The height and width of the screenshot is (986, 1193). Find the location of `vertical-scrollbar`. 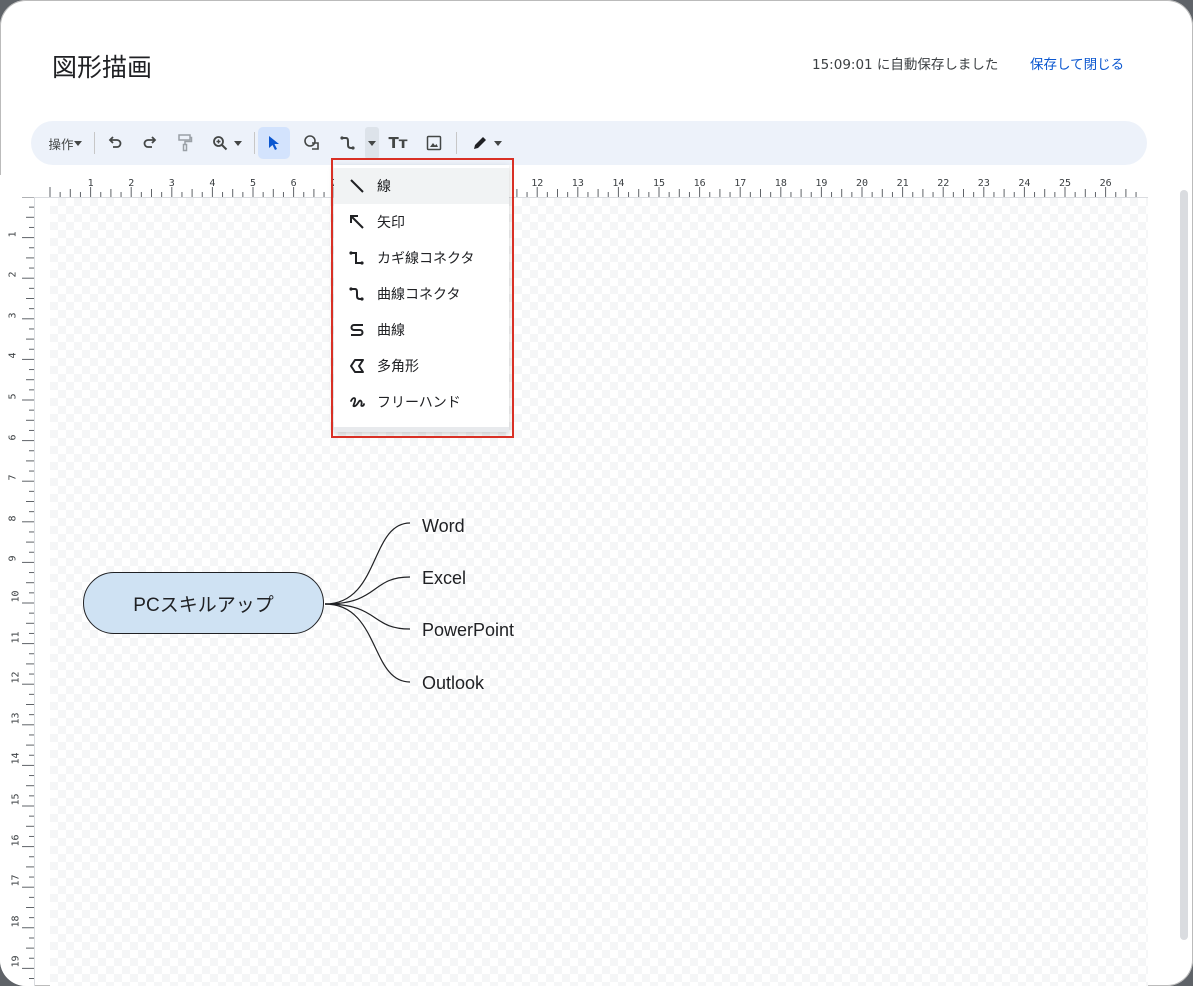

vertical-scrollbar is located at coordinates (1184, 565).